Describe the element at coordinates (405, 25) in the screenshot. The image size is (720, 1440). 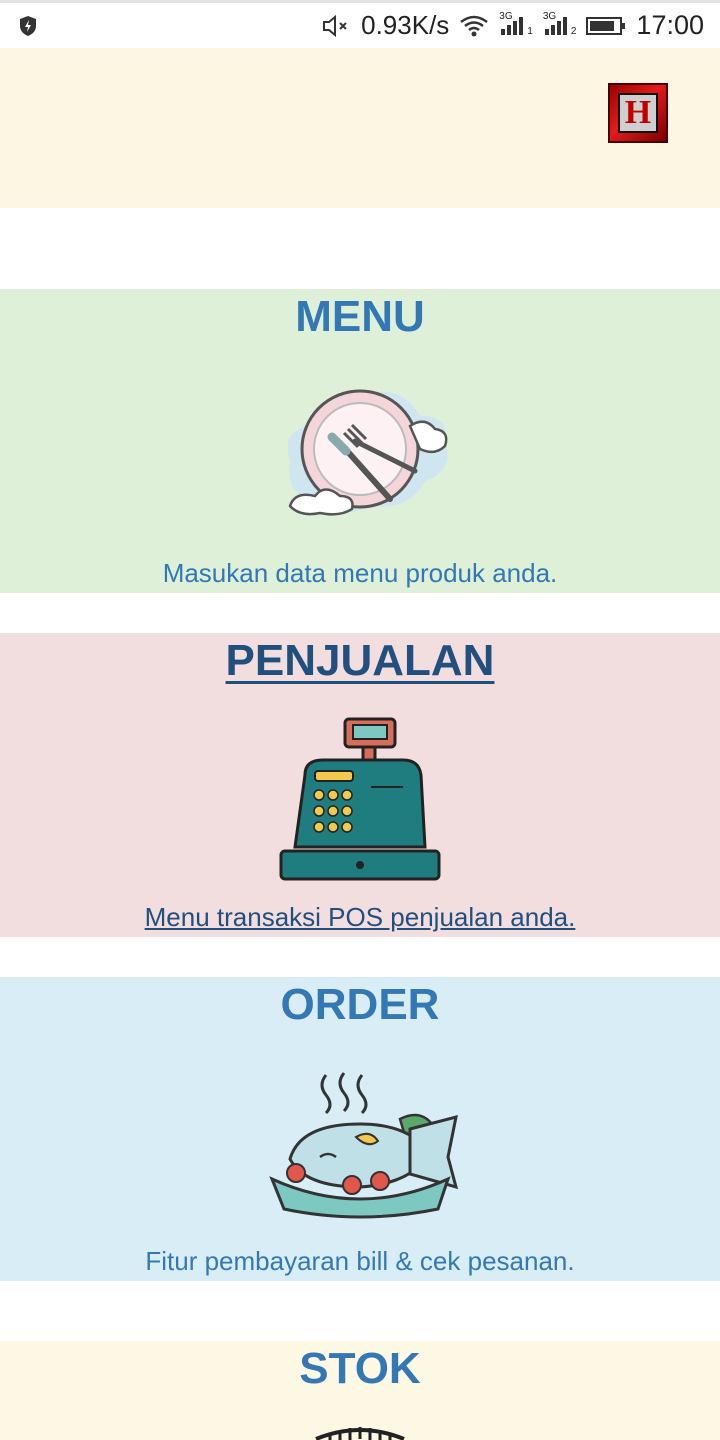
I see `network-speed: 0.93K/s` at that location.